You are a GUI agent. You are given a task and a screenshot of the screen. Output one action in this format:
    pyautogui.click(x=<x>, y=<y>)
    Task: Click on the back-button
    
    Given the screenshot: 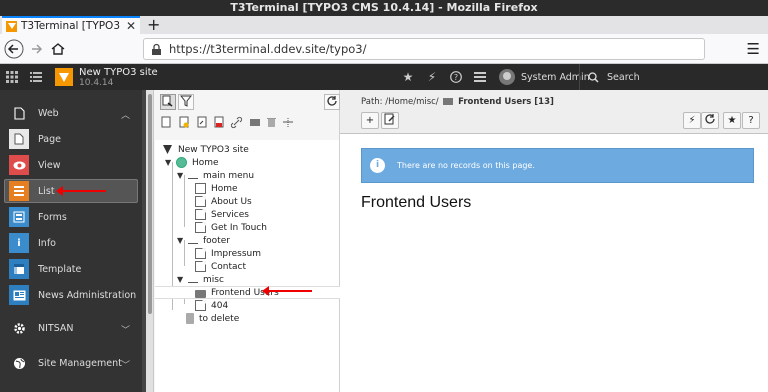 What is the action you would take?
    pyautogui.click(x=14, y=49)
    